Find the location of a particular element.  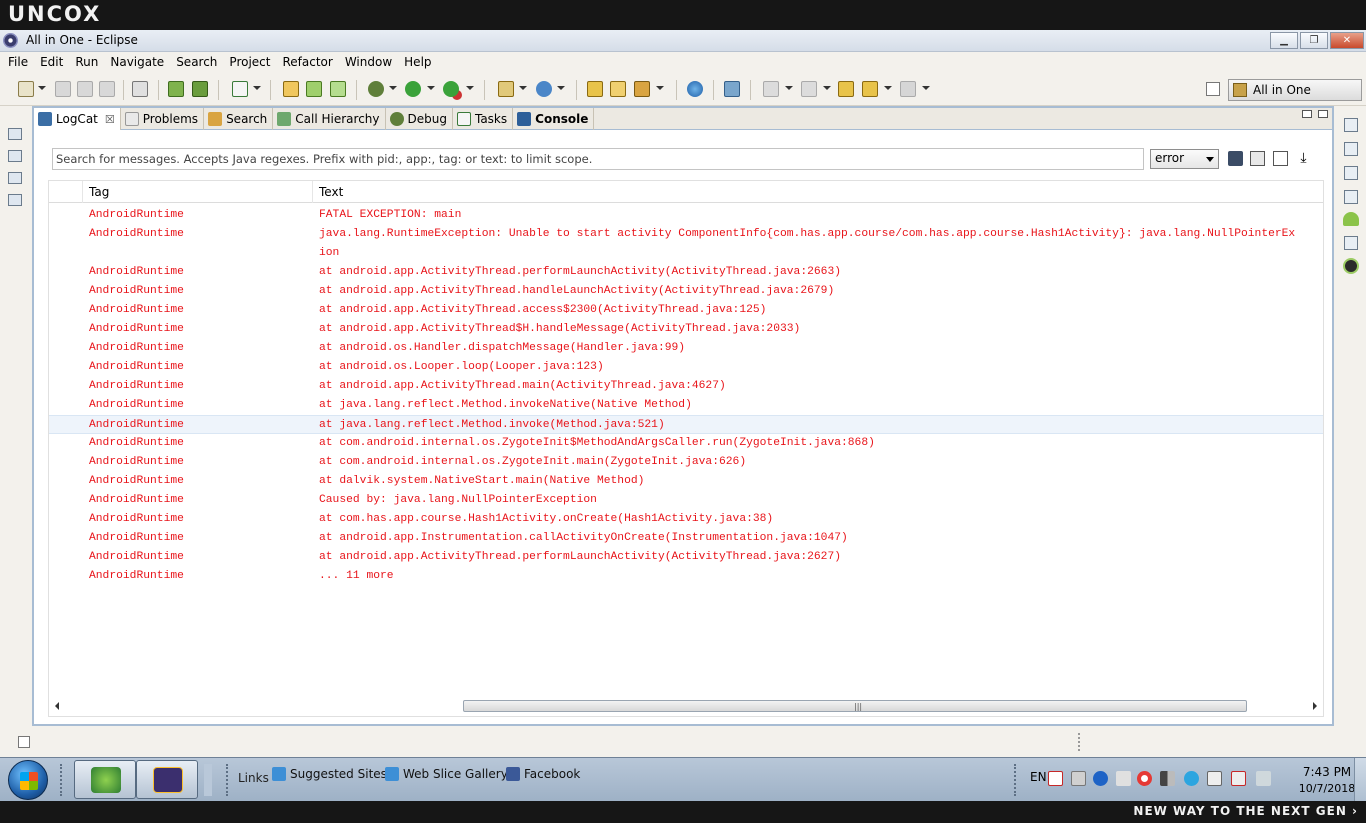

menu-project: Project is located at coordinates (249, 62).